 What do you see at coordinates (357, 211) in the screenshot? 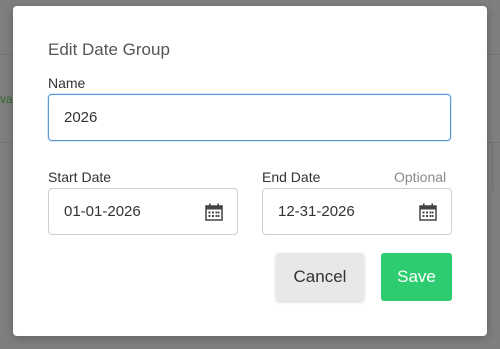
I see `end-date-input: 12-31-2026` at bounding box center [357, 211].